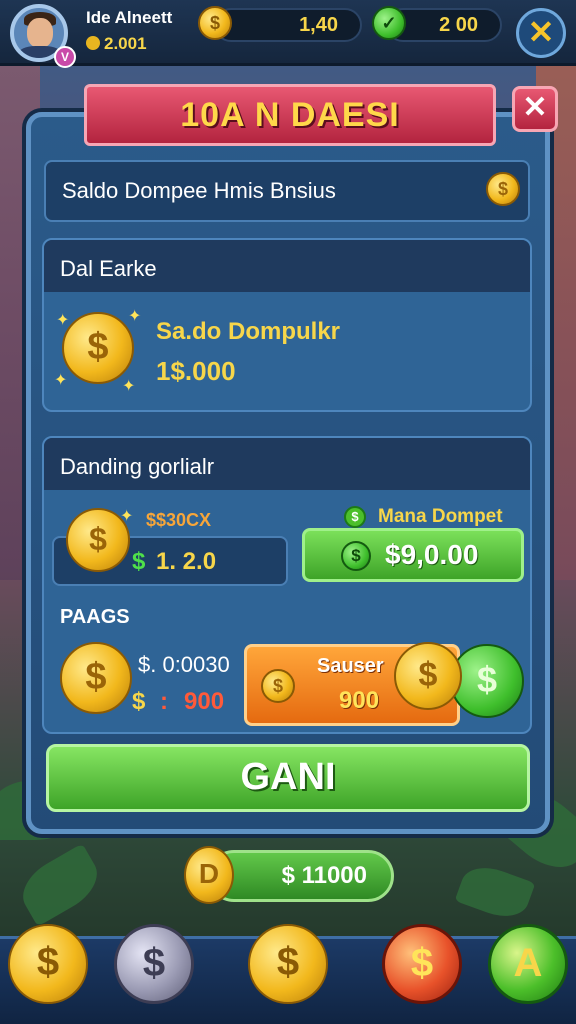  I want to click on rate-label: $$30CX, so click(179, 520).